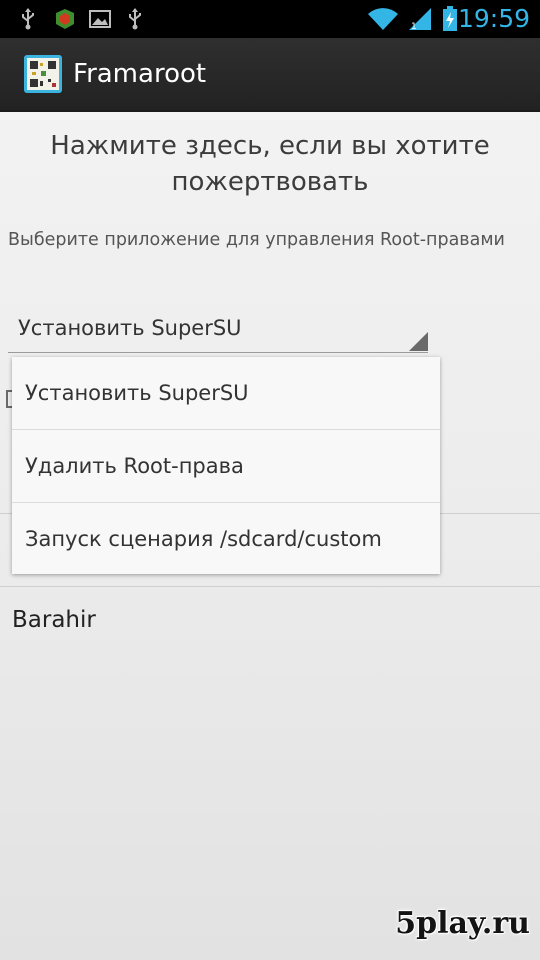  I want to click on dropdown-option-remove-root: Удалить Root-права, so click(226, 466).